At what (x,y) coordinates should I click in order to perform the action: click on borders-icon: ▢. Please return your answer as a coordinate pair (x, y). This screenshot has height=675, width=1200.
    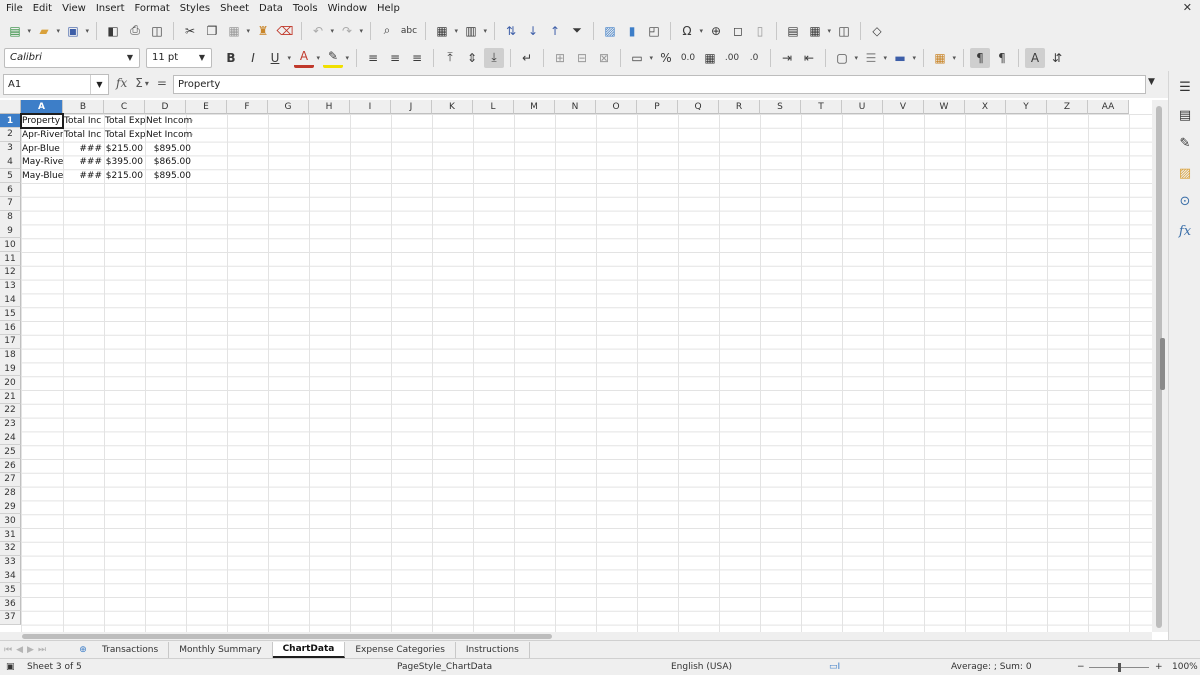
    Looking at the image, I should click on (845, 58).